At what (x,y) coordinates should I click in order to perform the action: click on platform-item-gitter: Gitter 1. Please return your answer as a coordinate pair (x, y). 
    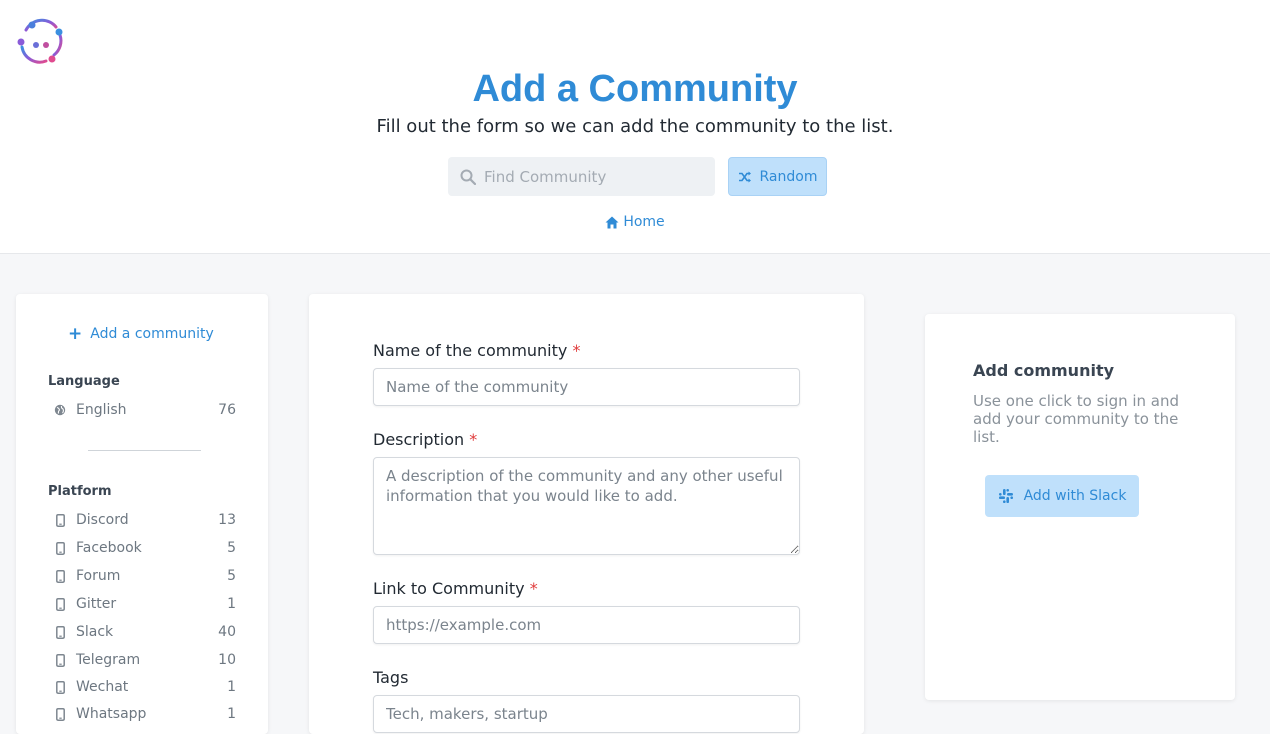
    Looking at the image, I should click on (145, 604).